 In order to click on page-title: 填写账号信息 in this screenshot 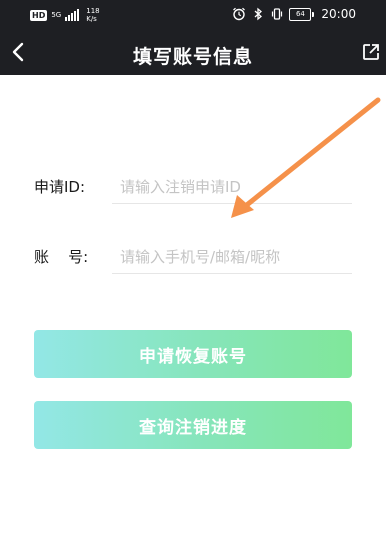, I will do `click(192, 57)`.